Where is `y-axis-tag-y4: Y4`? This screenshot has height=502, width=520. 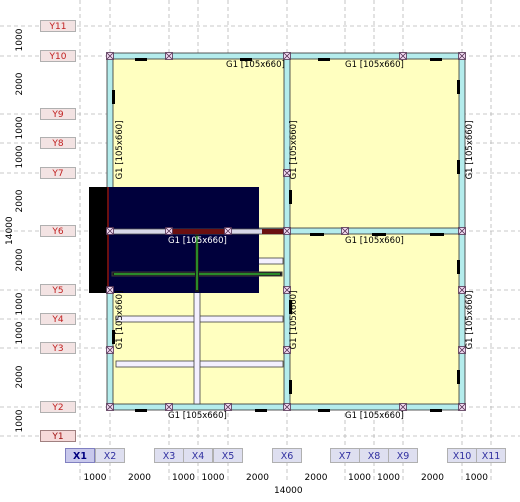 y-axis-tag-y4: Y4 is located at coordinates (58, 319).